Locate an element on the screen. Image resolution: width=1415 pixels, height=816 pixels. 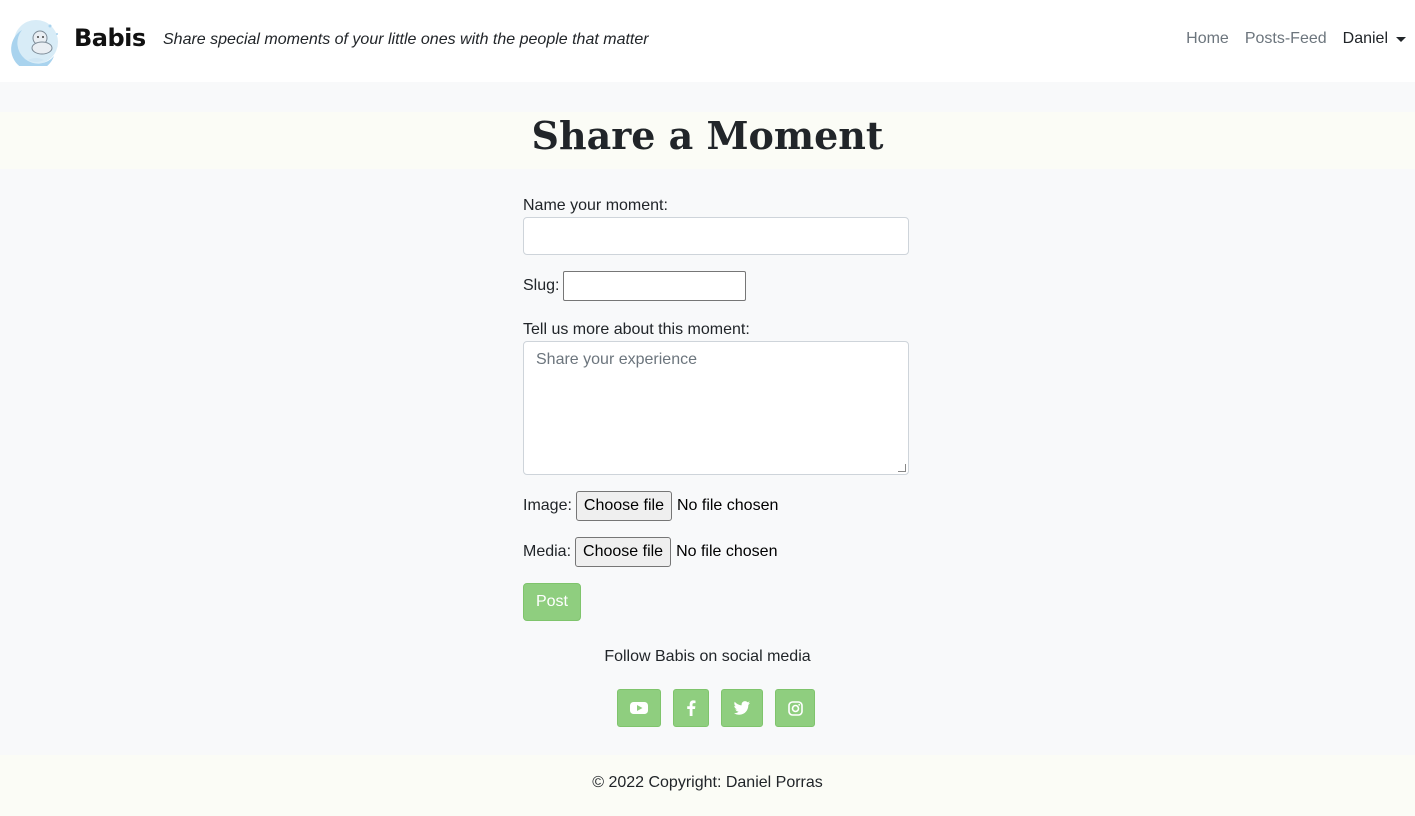
page-title: Share a Moment is located at coordinates (707, 135).